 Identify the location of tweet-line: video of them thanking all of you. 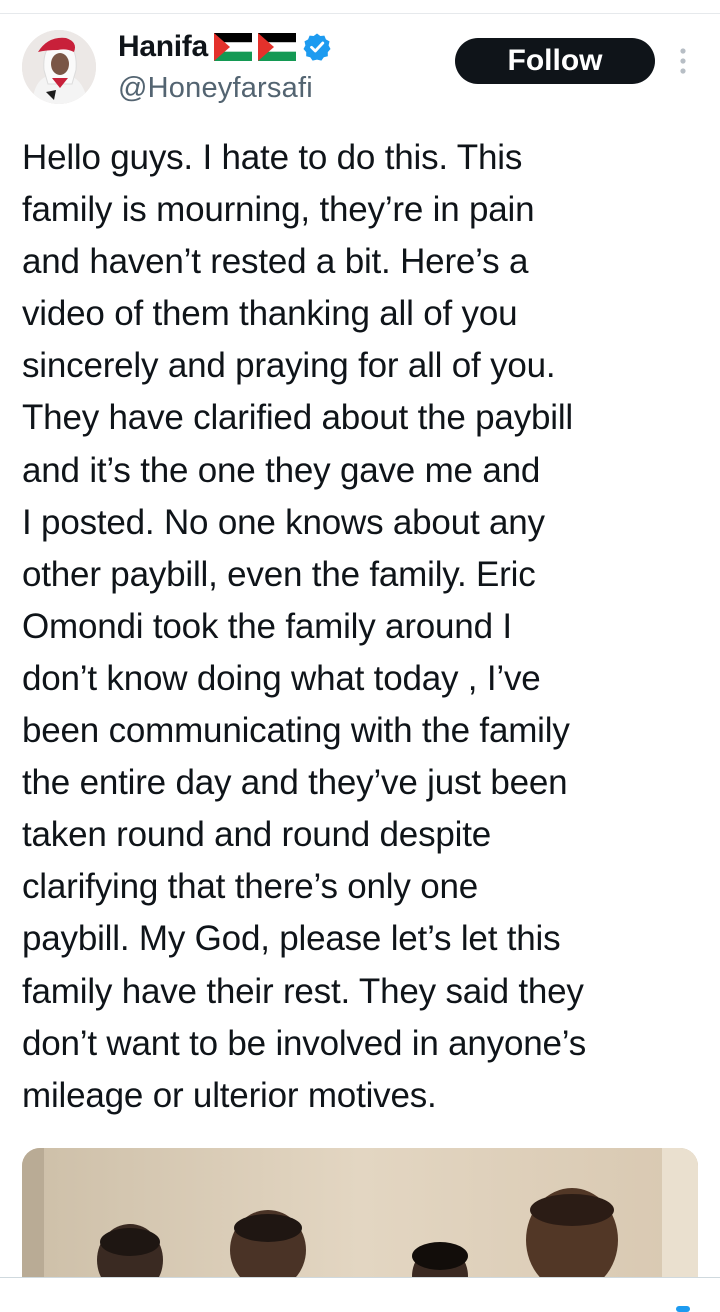
(270, 314).